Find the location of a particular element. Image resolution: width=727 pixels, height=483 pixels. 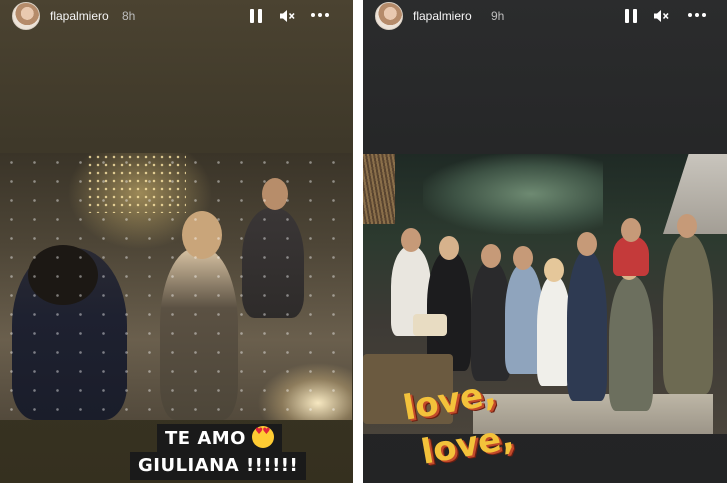

heart-eyes-emoji-icon is located at coordinates (263, 437).